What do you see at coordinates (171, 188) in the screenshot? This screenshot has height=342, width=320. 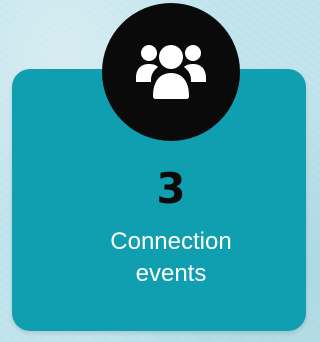 I see `stat-value: 3` at bounding box center [171, 188].